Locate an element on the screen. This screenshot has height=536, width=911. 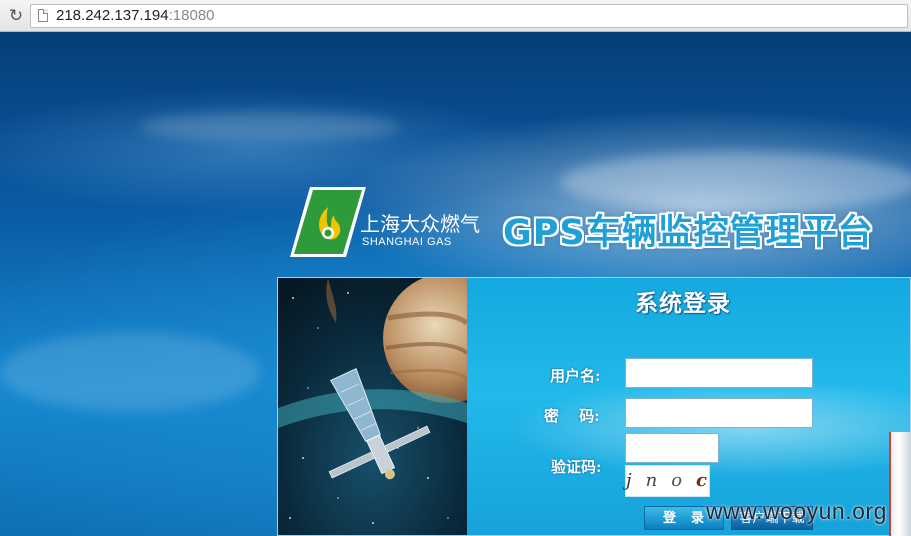
url-host: 218.242.137.194 is located at coordinates (112, 15).